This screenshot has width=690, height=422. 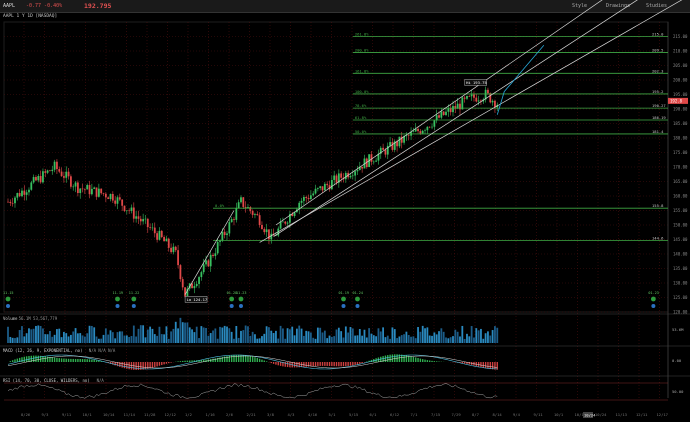 I want to click on x-tick-label: 7/1, so click(x=415, y=414).